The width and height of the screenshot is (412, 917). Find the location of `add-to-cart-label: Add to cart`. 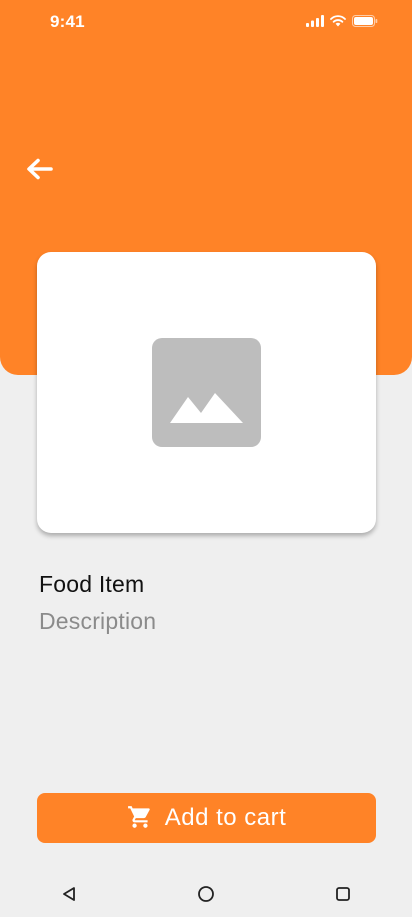

add-to-cart-label: Add to cart is located at coordinates (225, 817).